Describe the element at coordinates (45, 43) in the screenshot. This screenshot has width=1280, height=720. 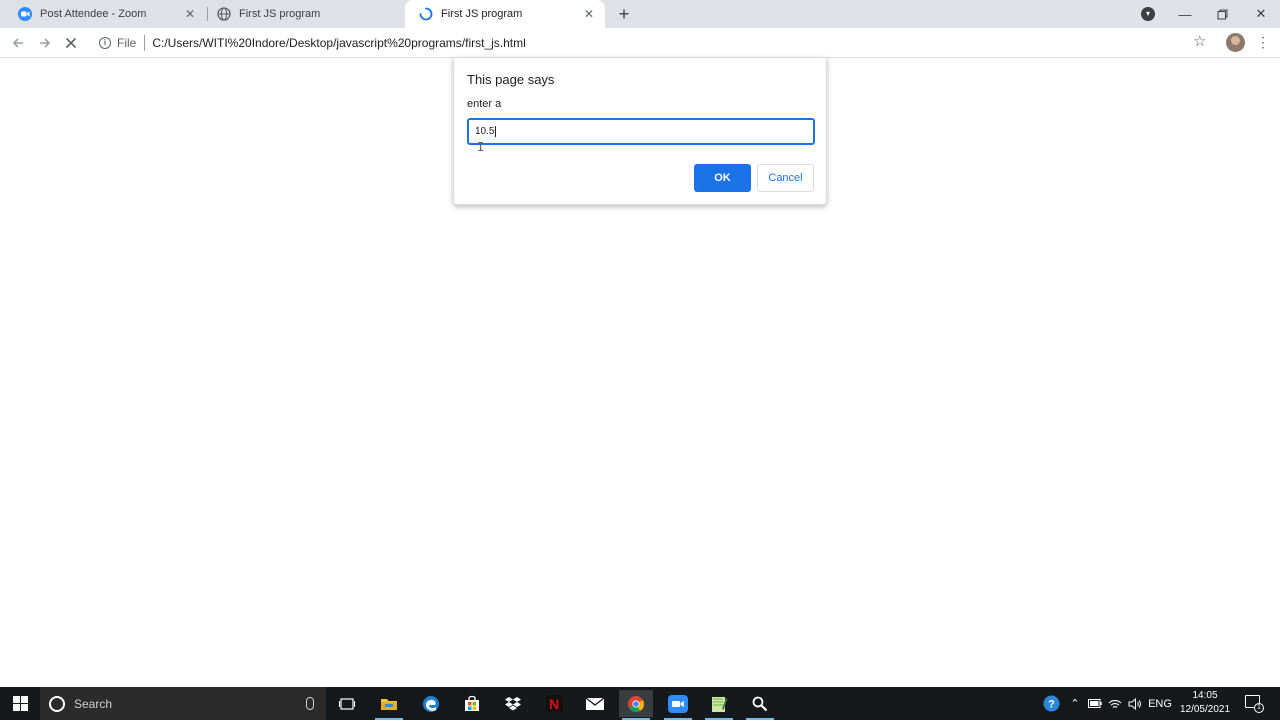
I see `forward-arrow-icon` at that location.